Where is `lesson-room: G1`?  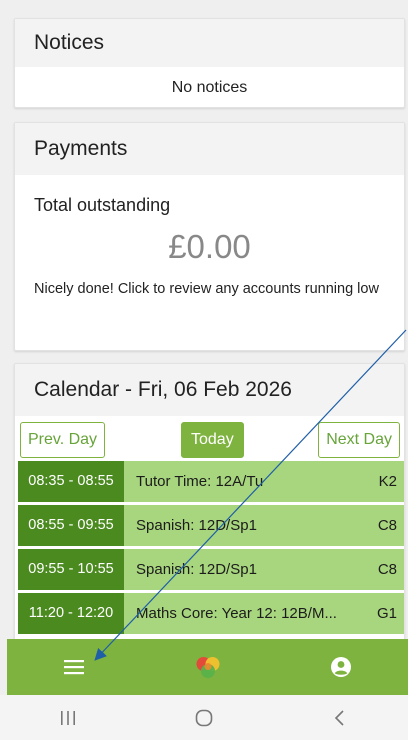 lesson-room: G1 is located at coordinates (384, 613).